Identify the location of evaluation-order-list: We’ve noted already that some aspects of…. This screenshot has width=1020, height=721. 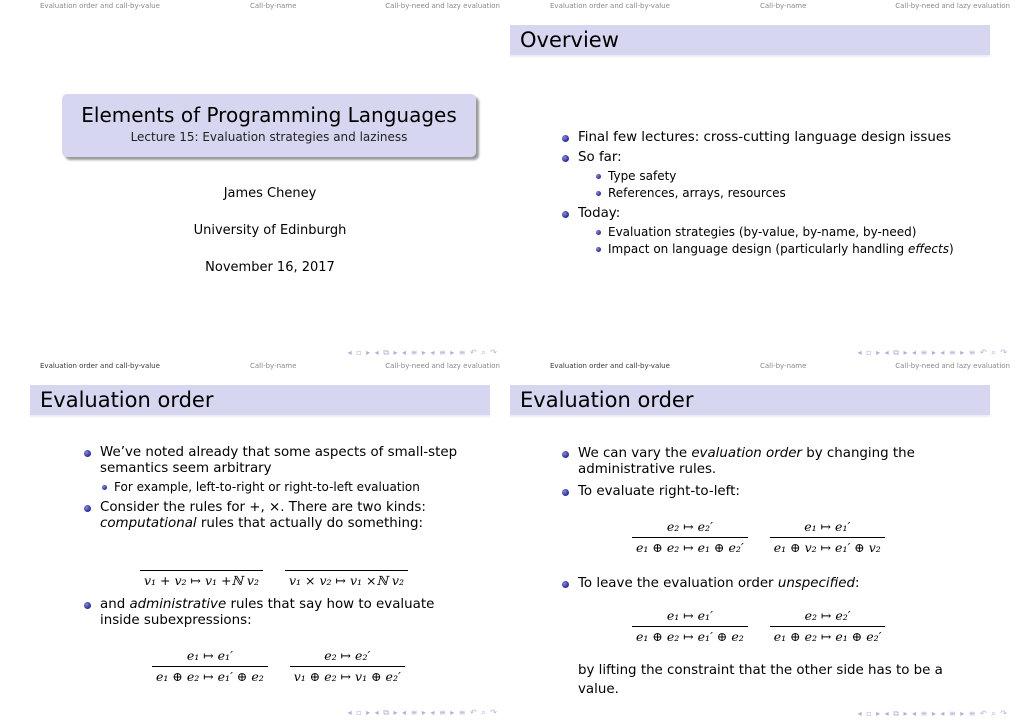
(272, 488).